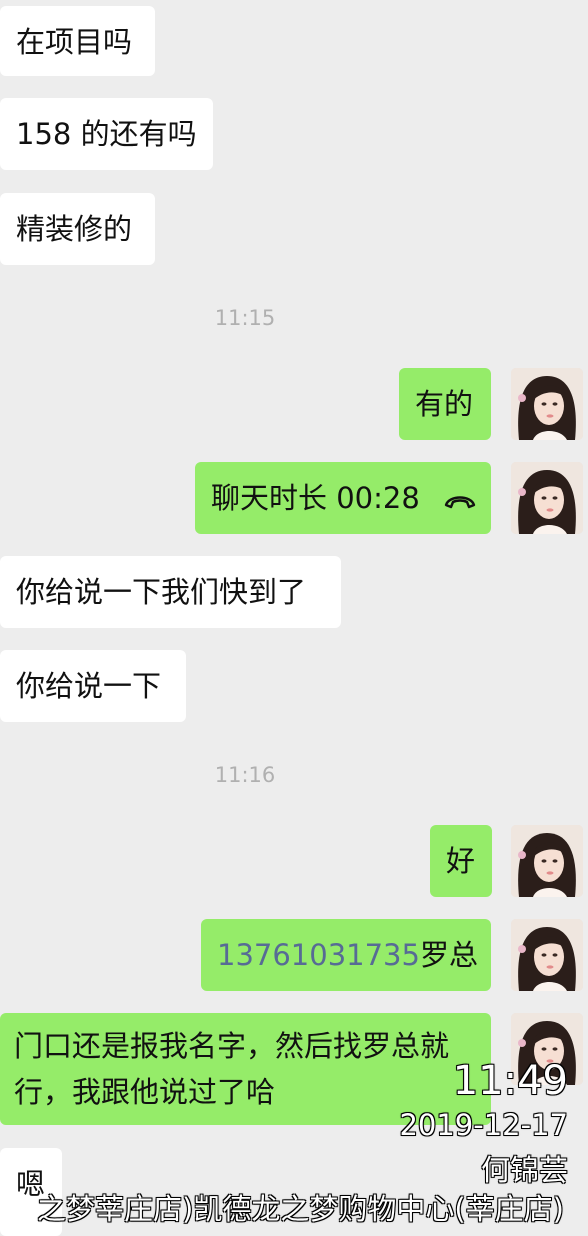 This screenshot has height=1236, width=588. I want to click on timestamp: 11:15, so click(245, 318).